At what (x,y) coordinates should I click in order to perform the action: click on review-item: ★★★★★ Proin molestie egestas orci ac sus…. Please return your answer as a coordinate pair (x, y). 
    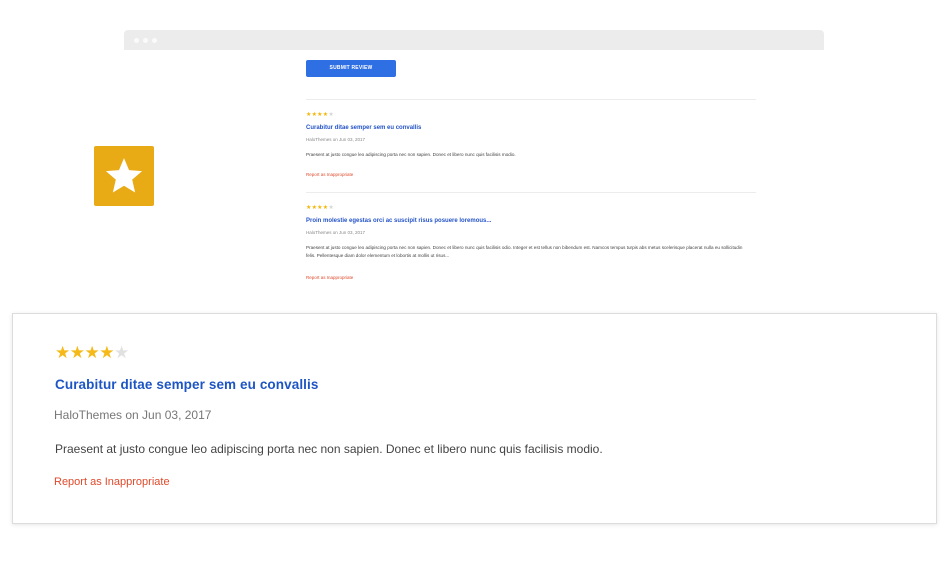
    Looking at the image, I should click on (531, 245).